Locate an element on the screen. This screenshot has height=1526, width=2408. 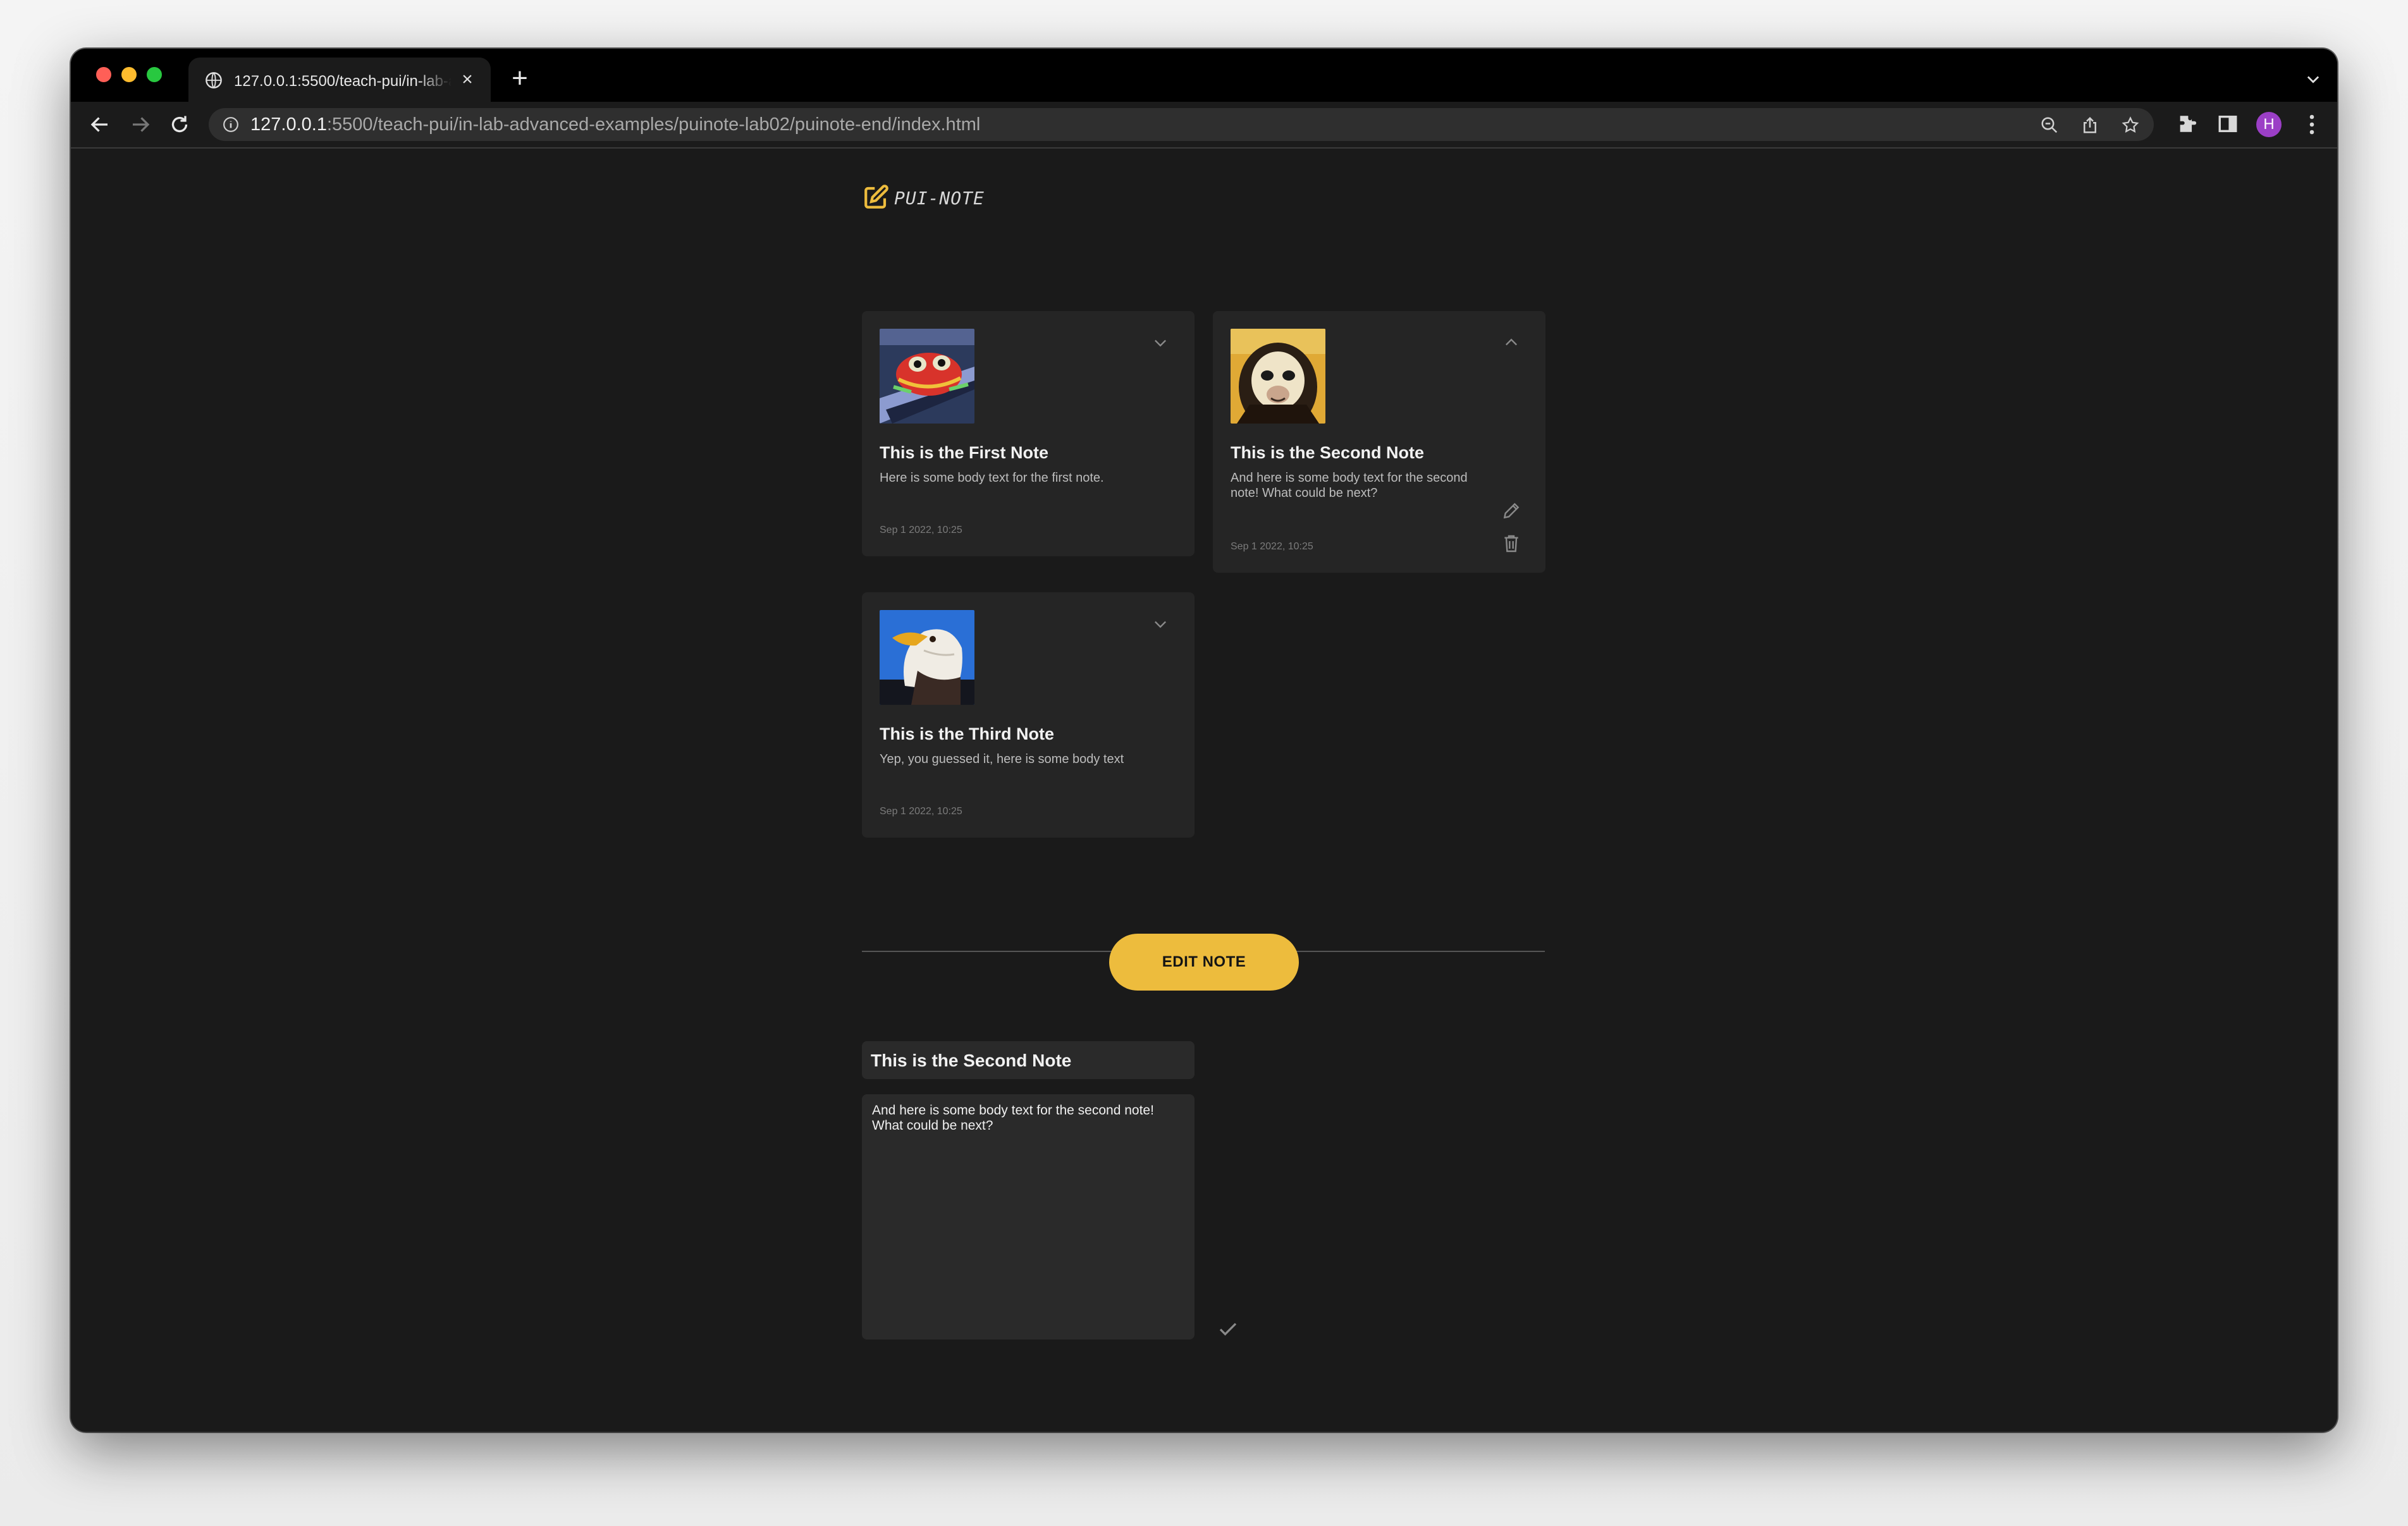
extensions-icon is located at coordinates (2187, 124).